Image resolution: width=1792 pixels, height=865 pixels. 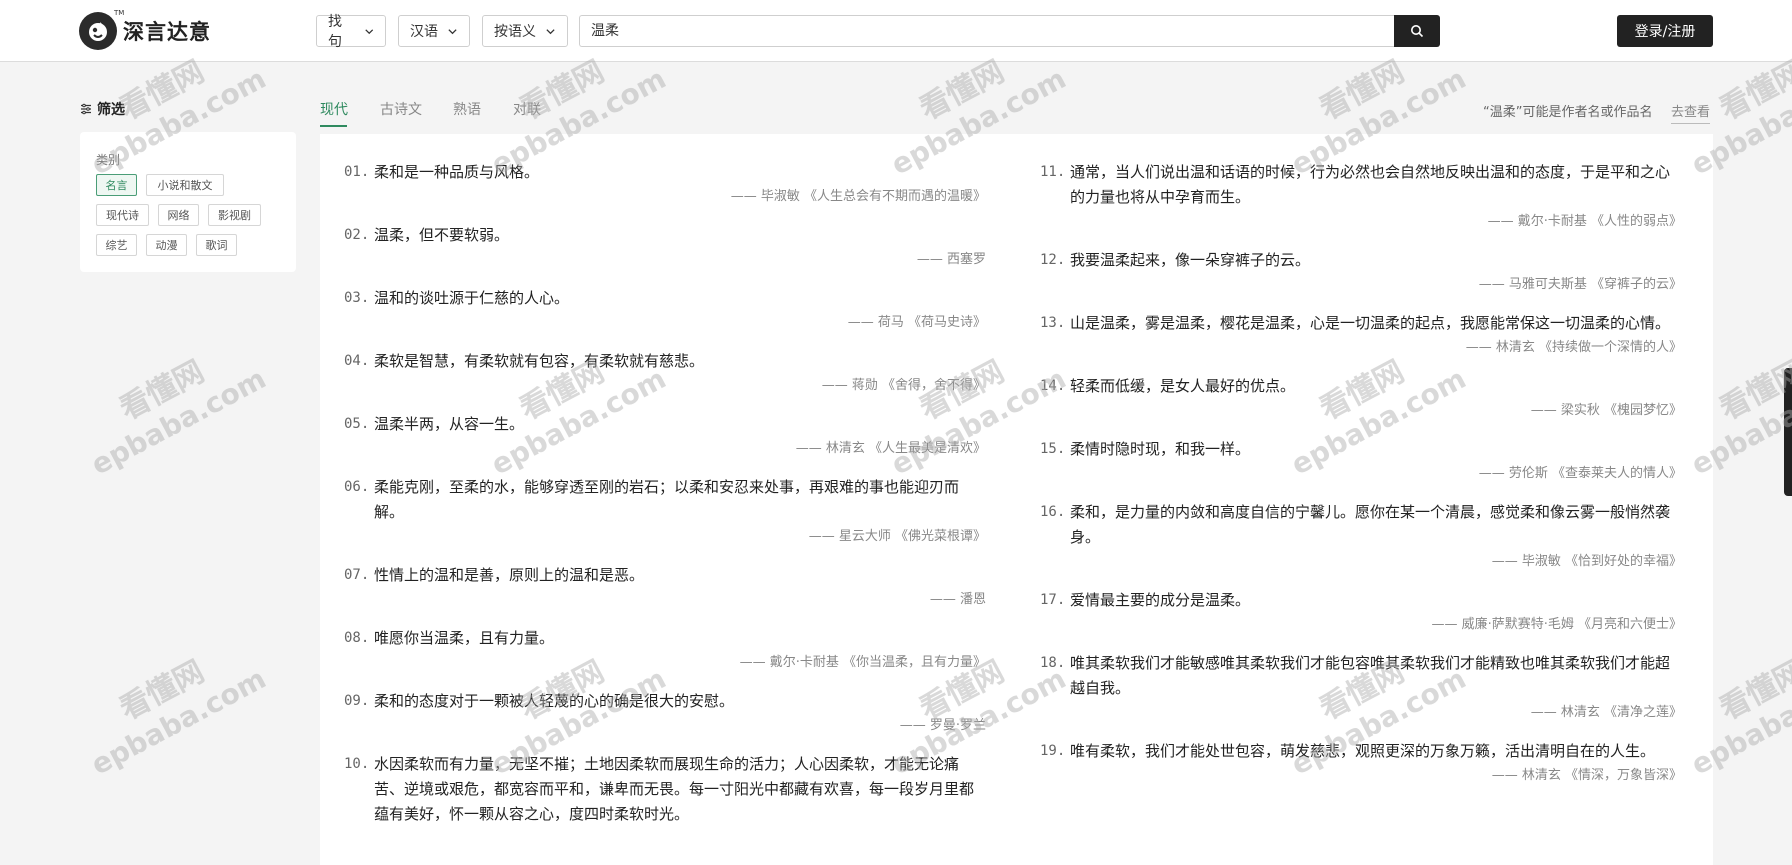 I want to click on logo-text: 深言达意, so click(x=167, y=32).